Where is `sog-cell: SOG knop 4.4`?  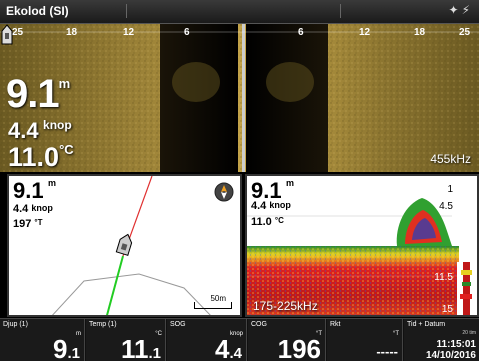
sog-cell: SOG knop 4.4 is located at coordinates (207, 340).